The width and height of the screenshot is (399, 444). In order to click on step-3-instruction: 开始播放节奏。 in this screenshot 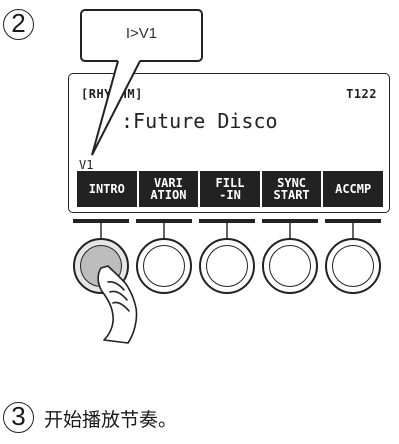, I will do `click(111, 420)`.